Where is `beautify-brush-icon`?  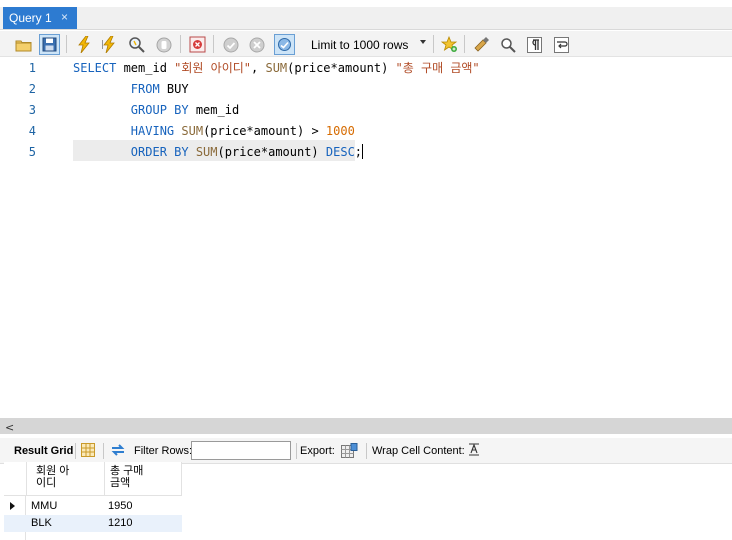 beautify-brush-icon is located at coordinates (481, 44).